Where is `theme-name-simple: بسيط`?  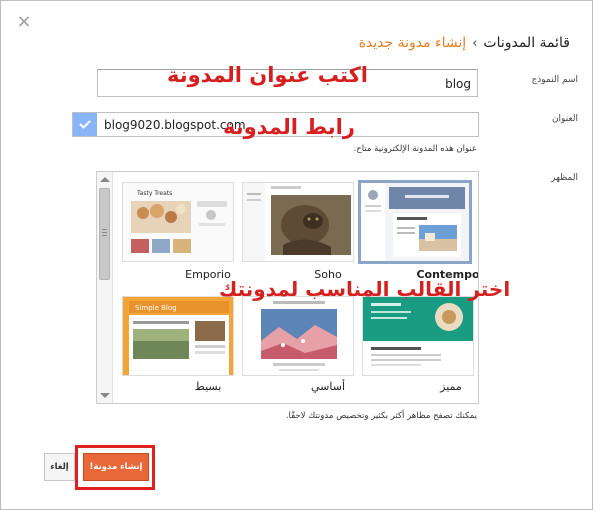
theme-name-simple: بسيط is located at coordinates (208, 386).